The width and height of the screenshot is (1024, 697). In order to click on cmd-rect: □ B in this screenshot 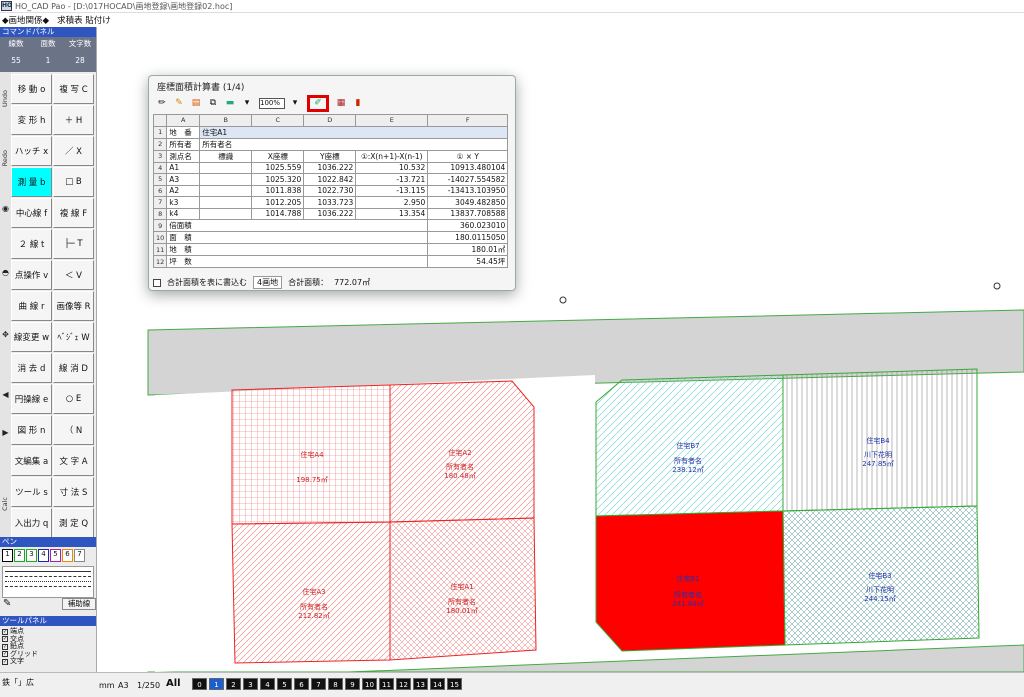, I will do `click(73, 182)`.